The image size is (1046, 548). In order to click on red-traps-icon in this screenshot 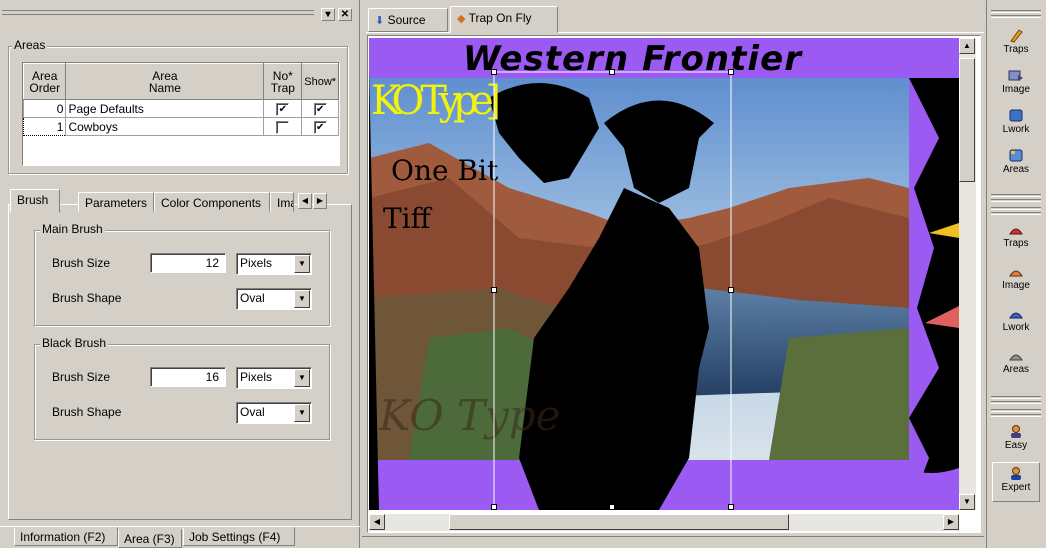, I will do `click(1016, 231)`.